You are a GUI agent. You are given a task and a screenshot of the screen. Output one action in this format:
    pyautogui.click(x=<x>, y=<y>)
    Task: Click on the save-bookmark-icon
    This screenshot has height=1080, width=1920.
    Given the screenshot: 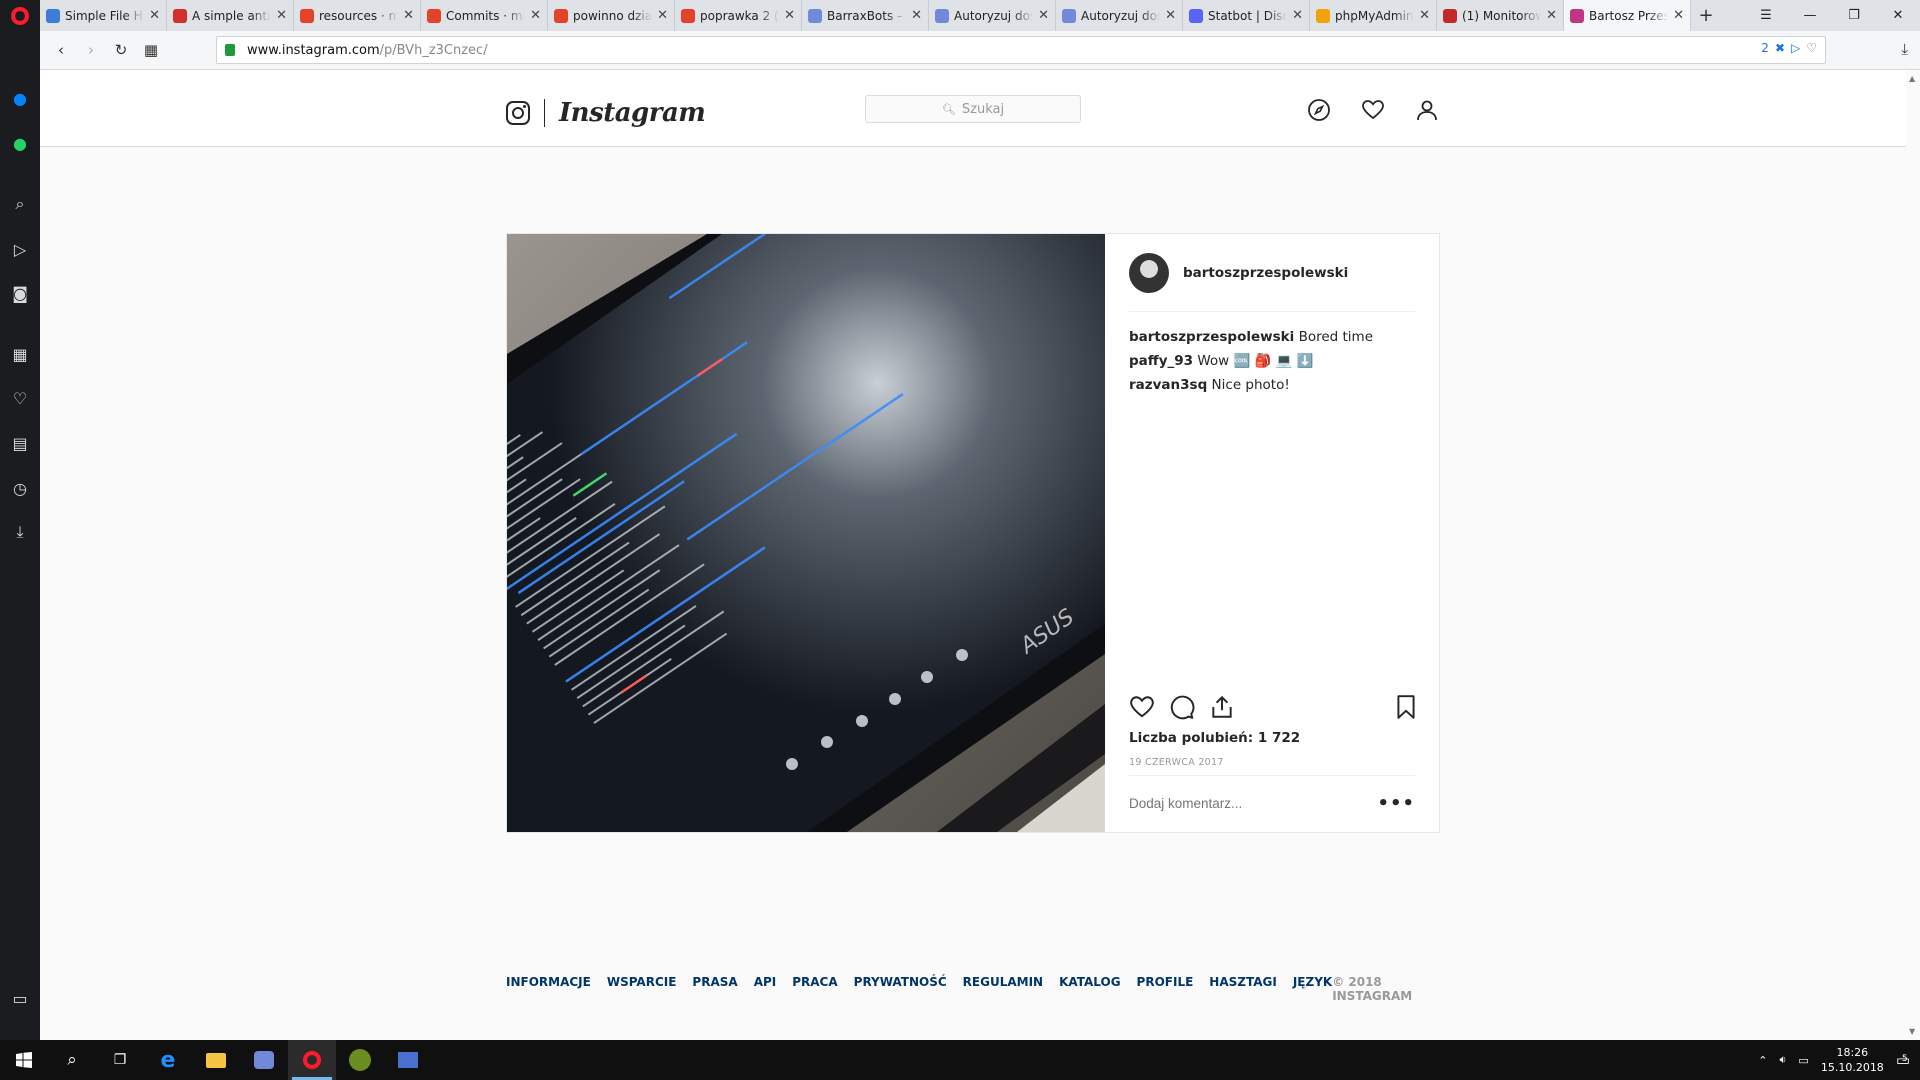 What is the action you would take?
    pyautogui.click(x=1406, y=707)
    